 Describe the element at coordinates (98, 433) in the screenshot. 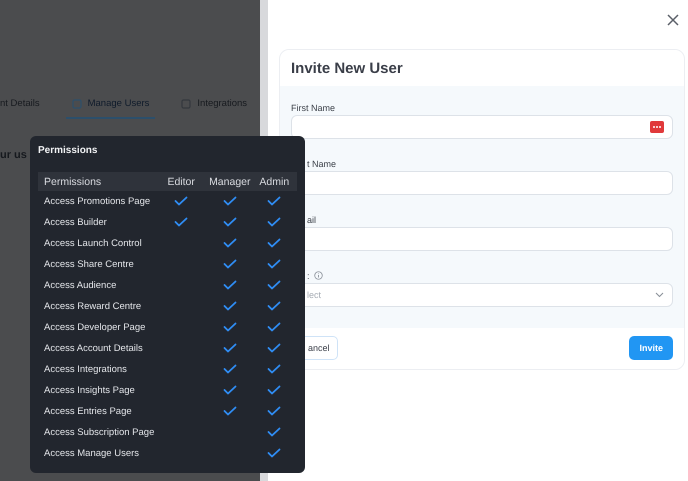

I see `permission-name: Access Subscription Page` at that location.